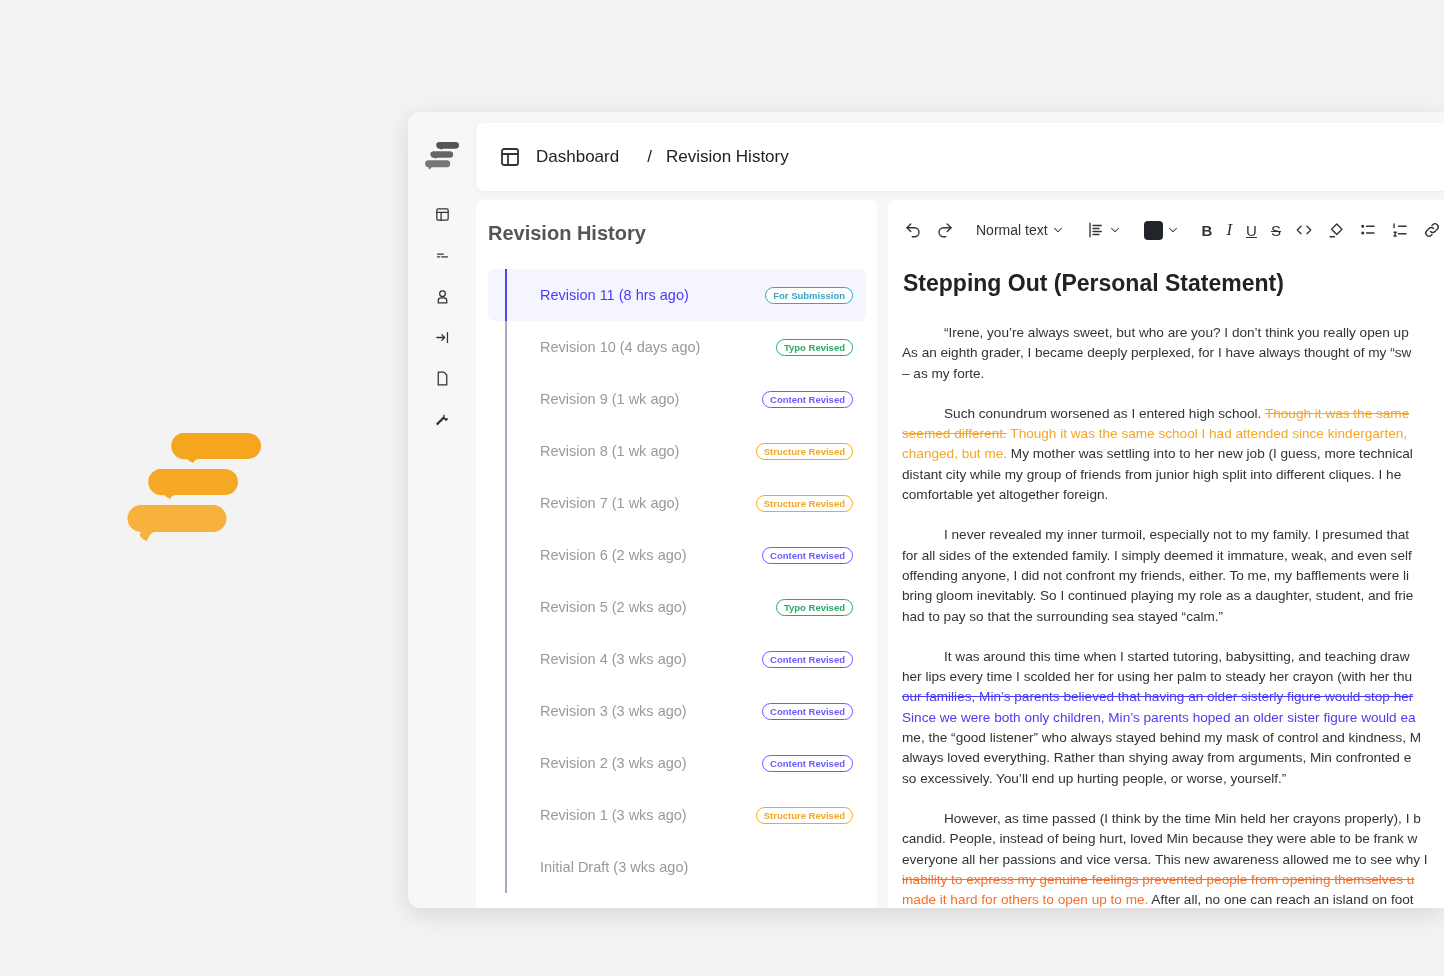 The image size is (1444, 976). Describe the element at coordinates (613, 711) in the screenshot. I see `revision-label: Revision 3 (3 wks ago)` at that location.